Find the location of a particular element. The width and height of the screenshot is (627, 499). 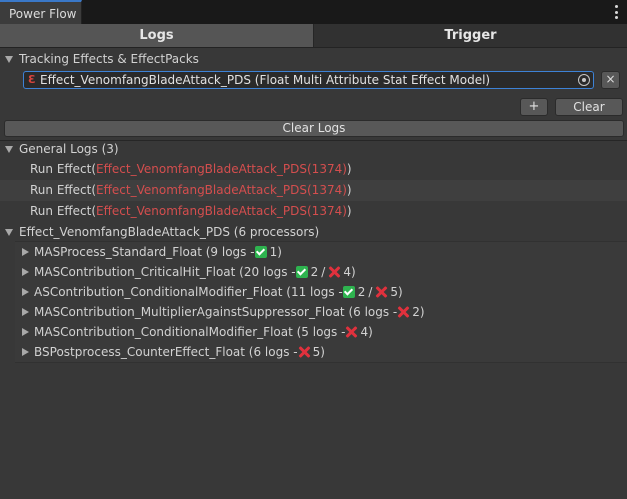

clear-tracked-button: Clear is located at coordinates (589, 107).